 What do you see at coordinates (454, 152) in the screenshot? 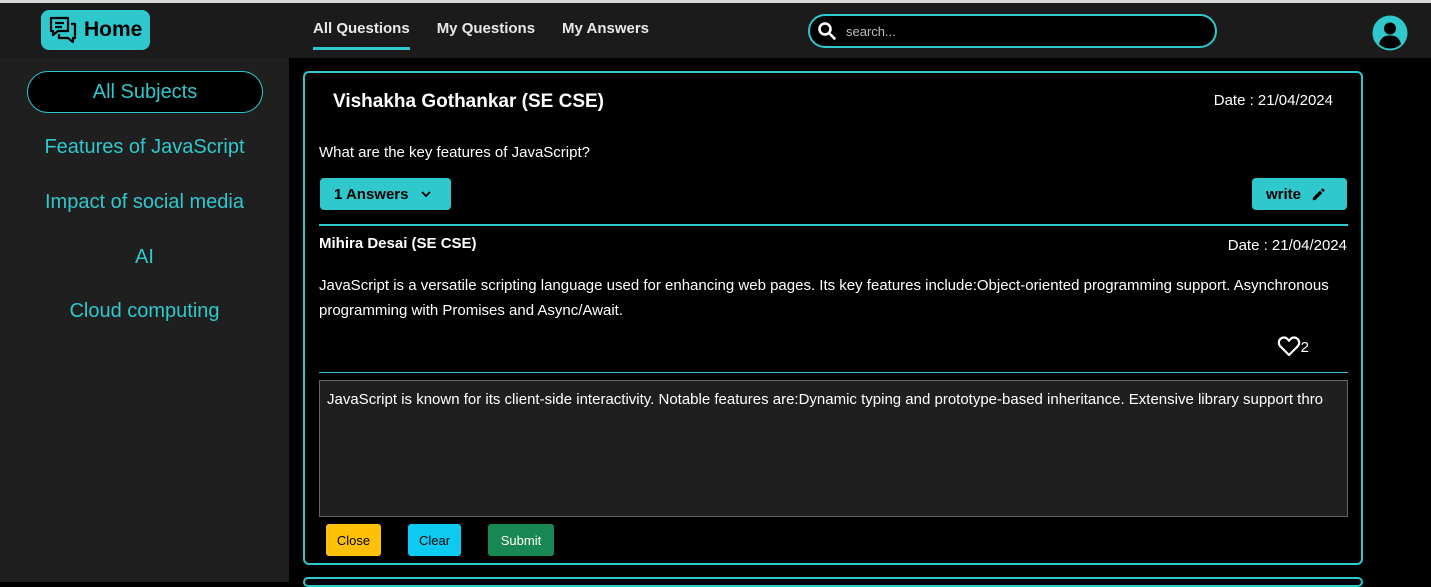
I see `question-text: What are the key features of JavaScript?` at bounding box center [454, 152].